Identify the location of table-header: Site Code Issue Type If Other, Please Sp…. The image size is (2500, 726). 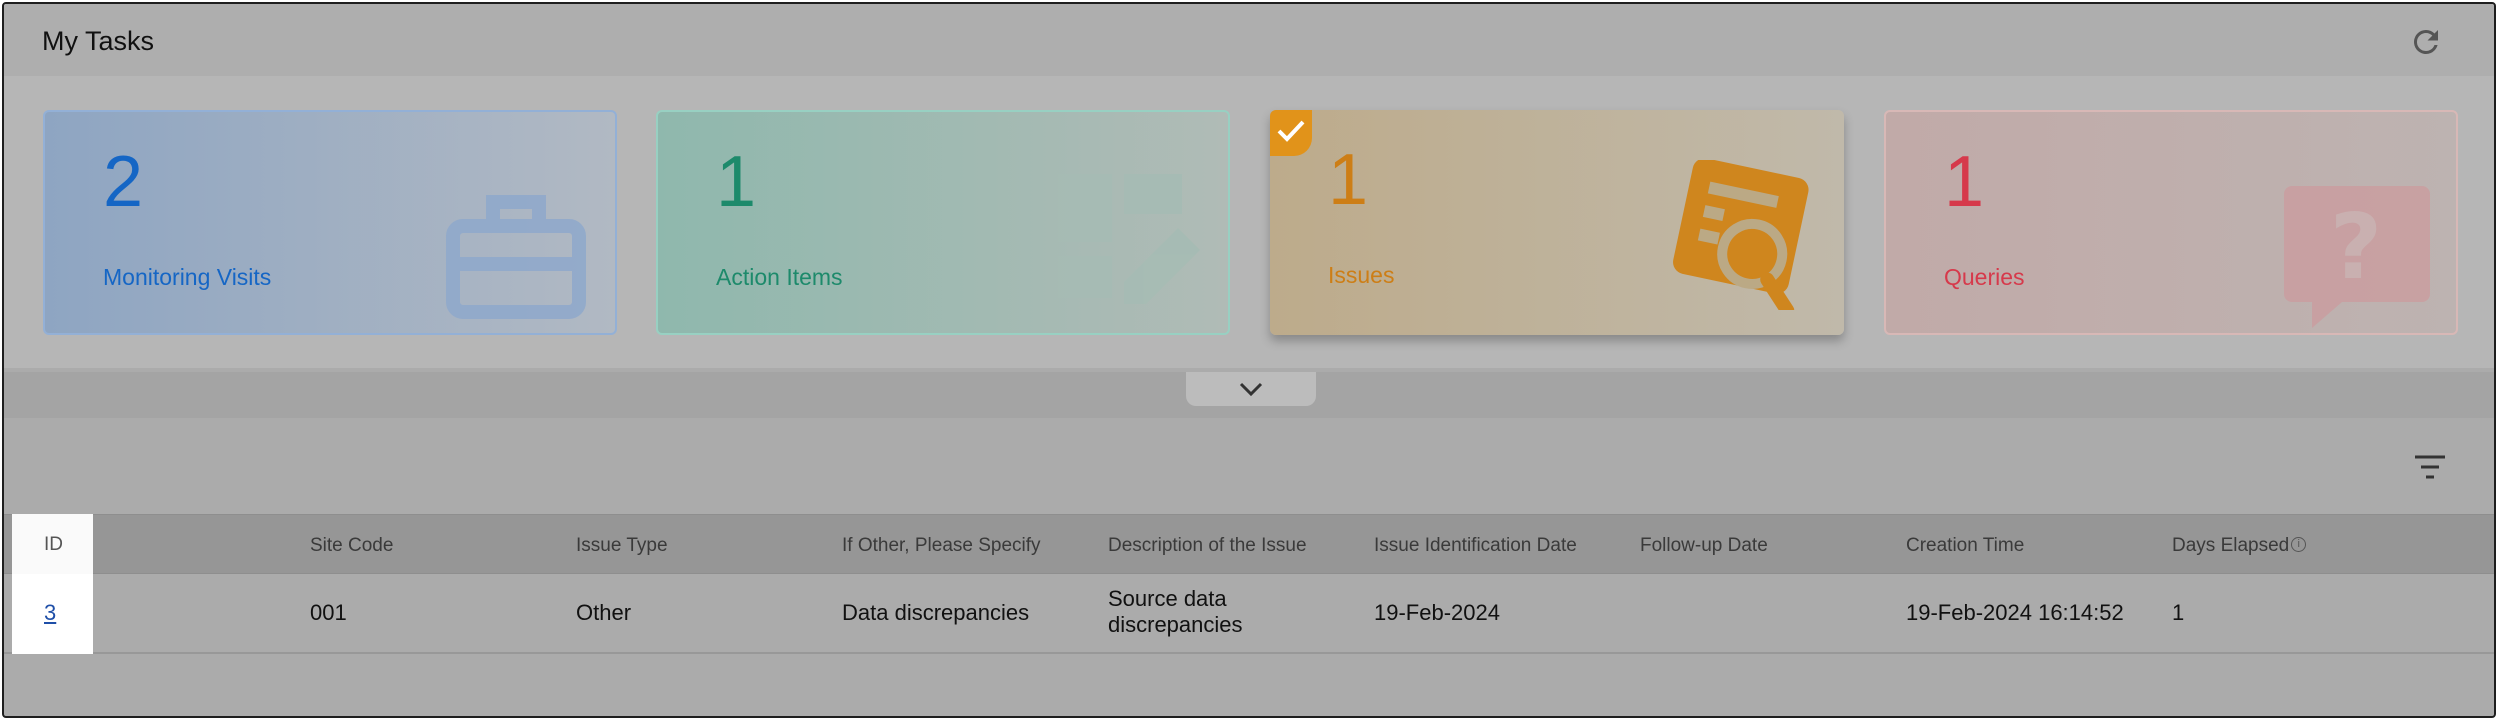
(1249, 544).